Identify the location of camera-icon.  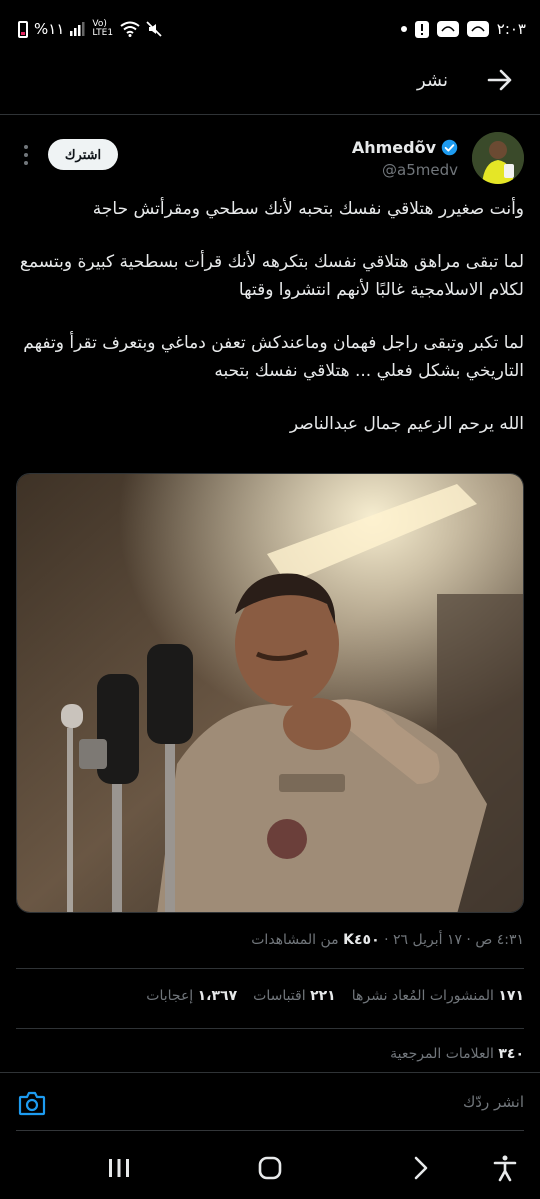
(32, 1103).